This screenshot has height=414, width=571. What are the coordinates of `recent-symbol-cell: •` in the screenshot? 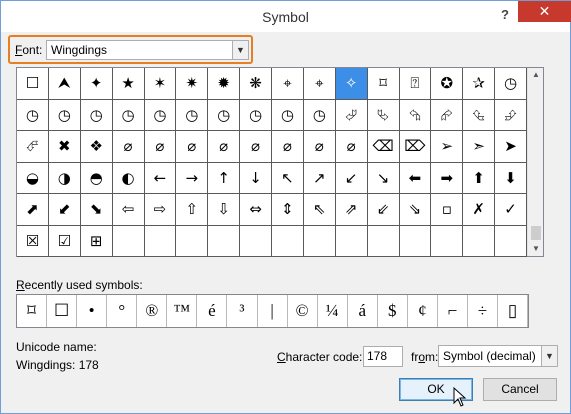 It's located at (92, 311).